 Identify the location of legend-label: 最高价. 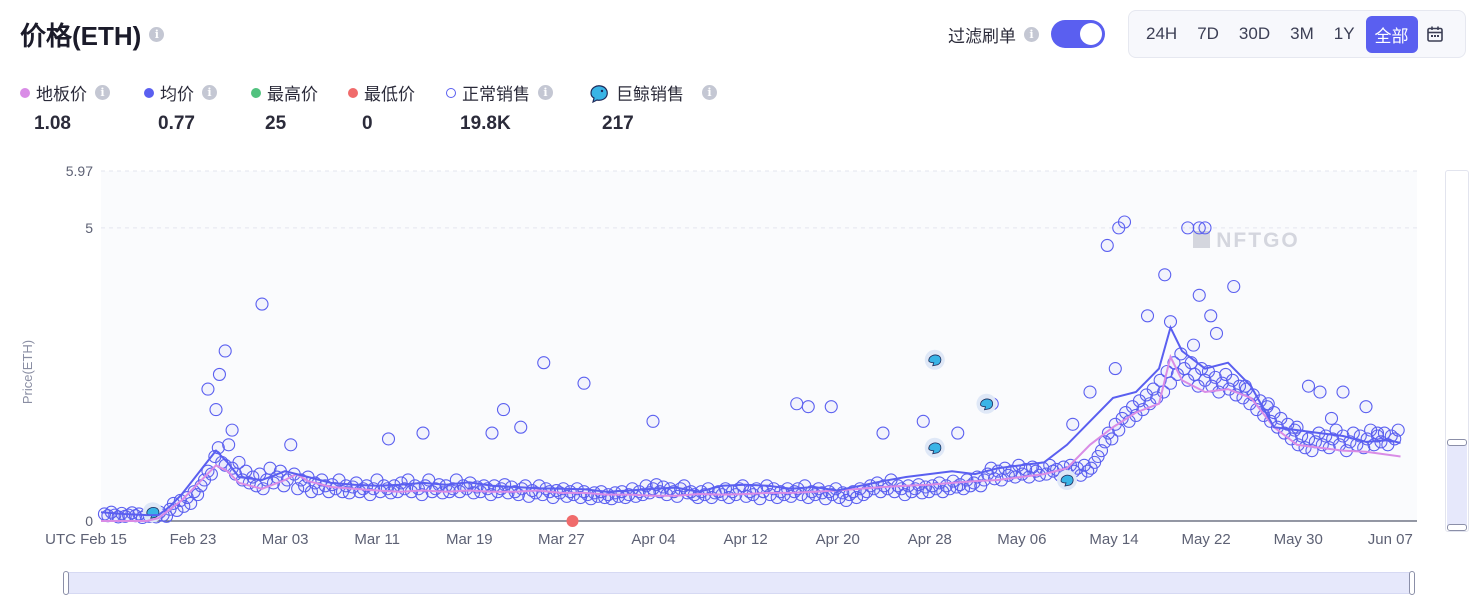
(292, 94).